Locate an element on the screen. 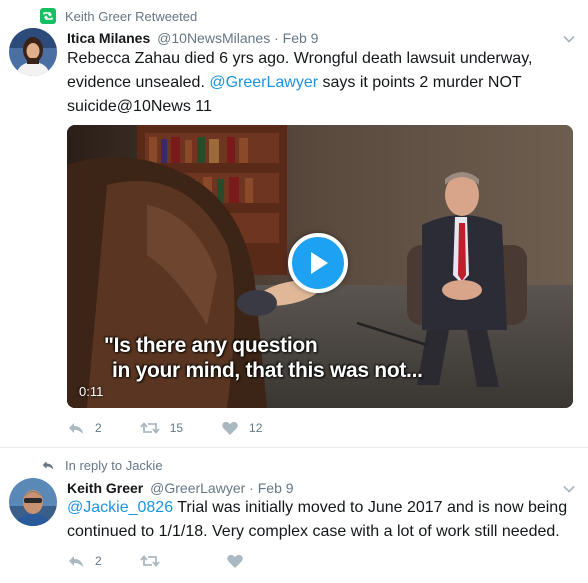 Image resolution: width=588 pixels, height=583 pixels. tweet-header: Itica Milanes @10NewsMilanes · Feb 9 is located at coordinates (192, 38).